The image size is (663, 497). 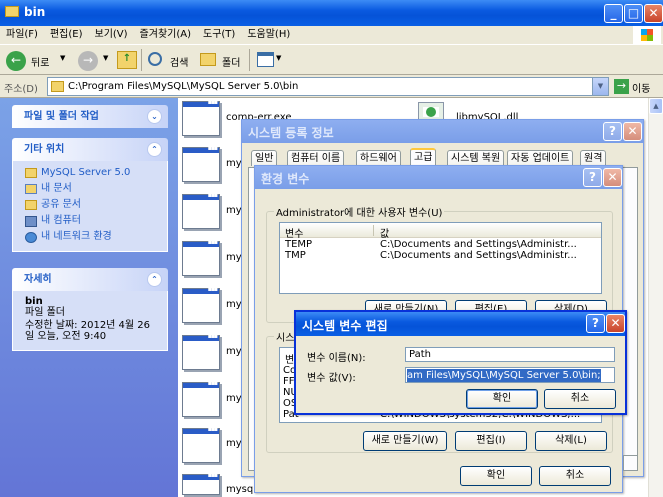 I want to click on details-type: 파일 폴더, so click(x=45, y=312).